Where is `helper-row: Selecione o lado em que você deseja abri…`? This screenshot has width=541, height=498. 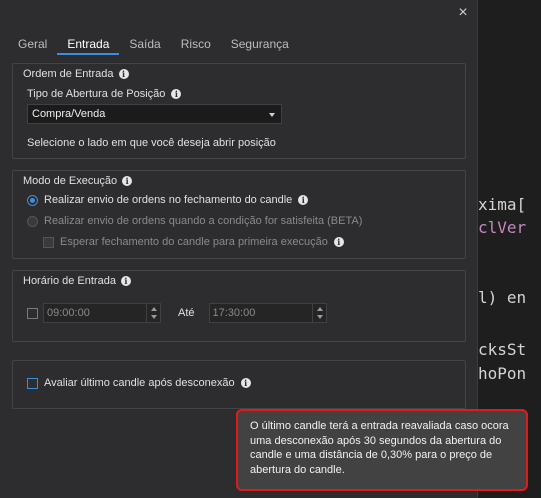
helper-row: Selecione o lado em que você deseja abri… is located at coordinates (151, 143).